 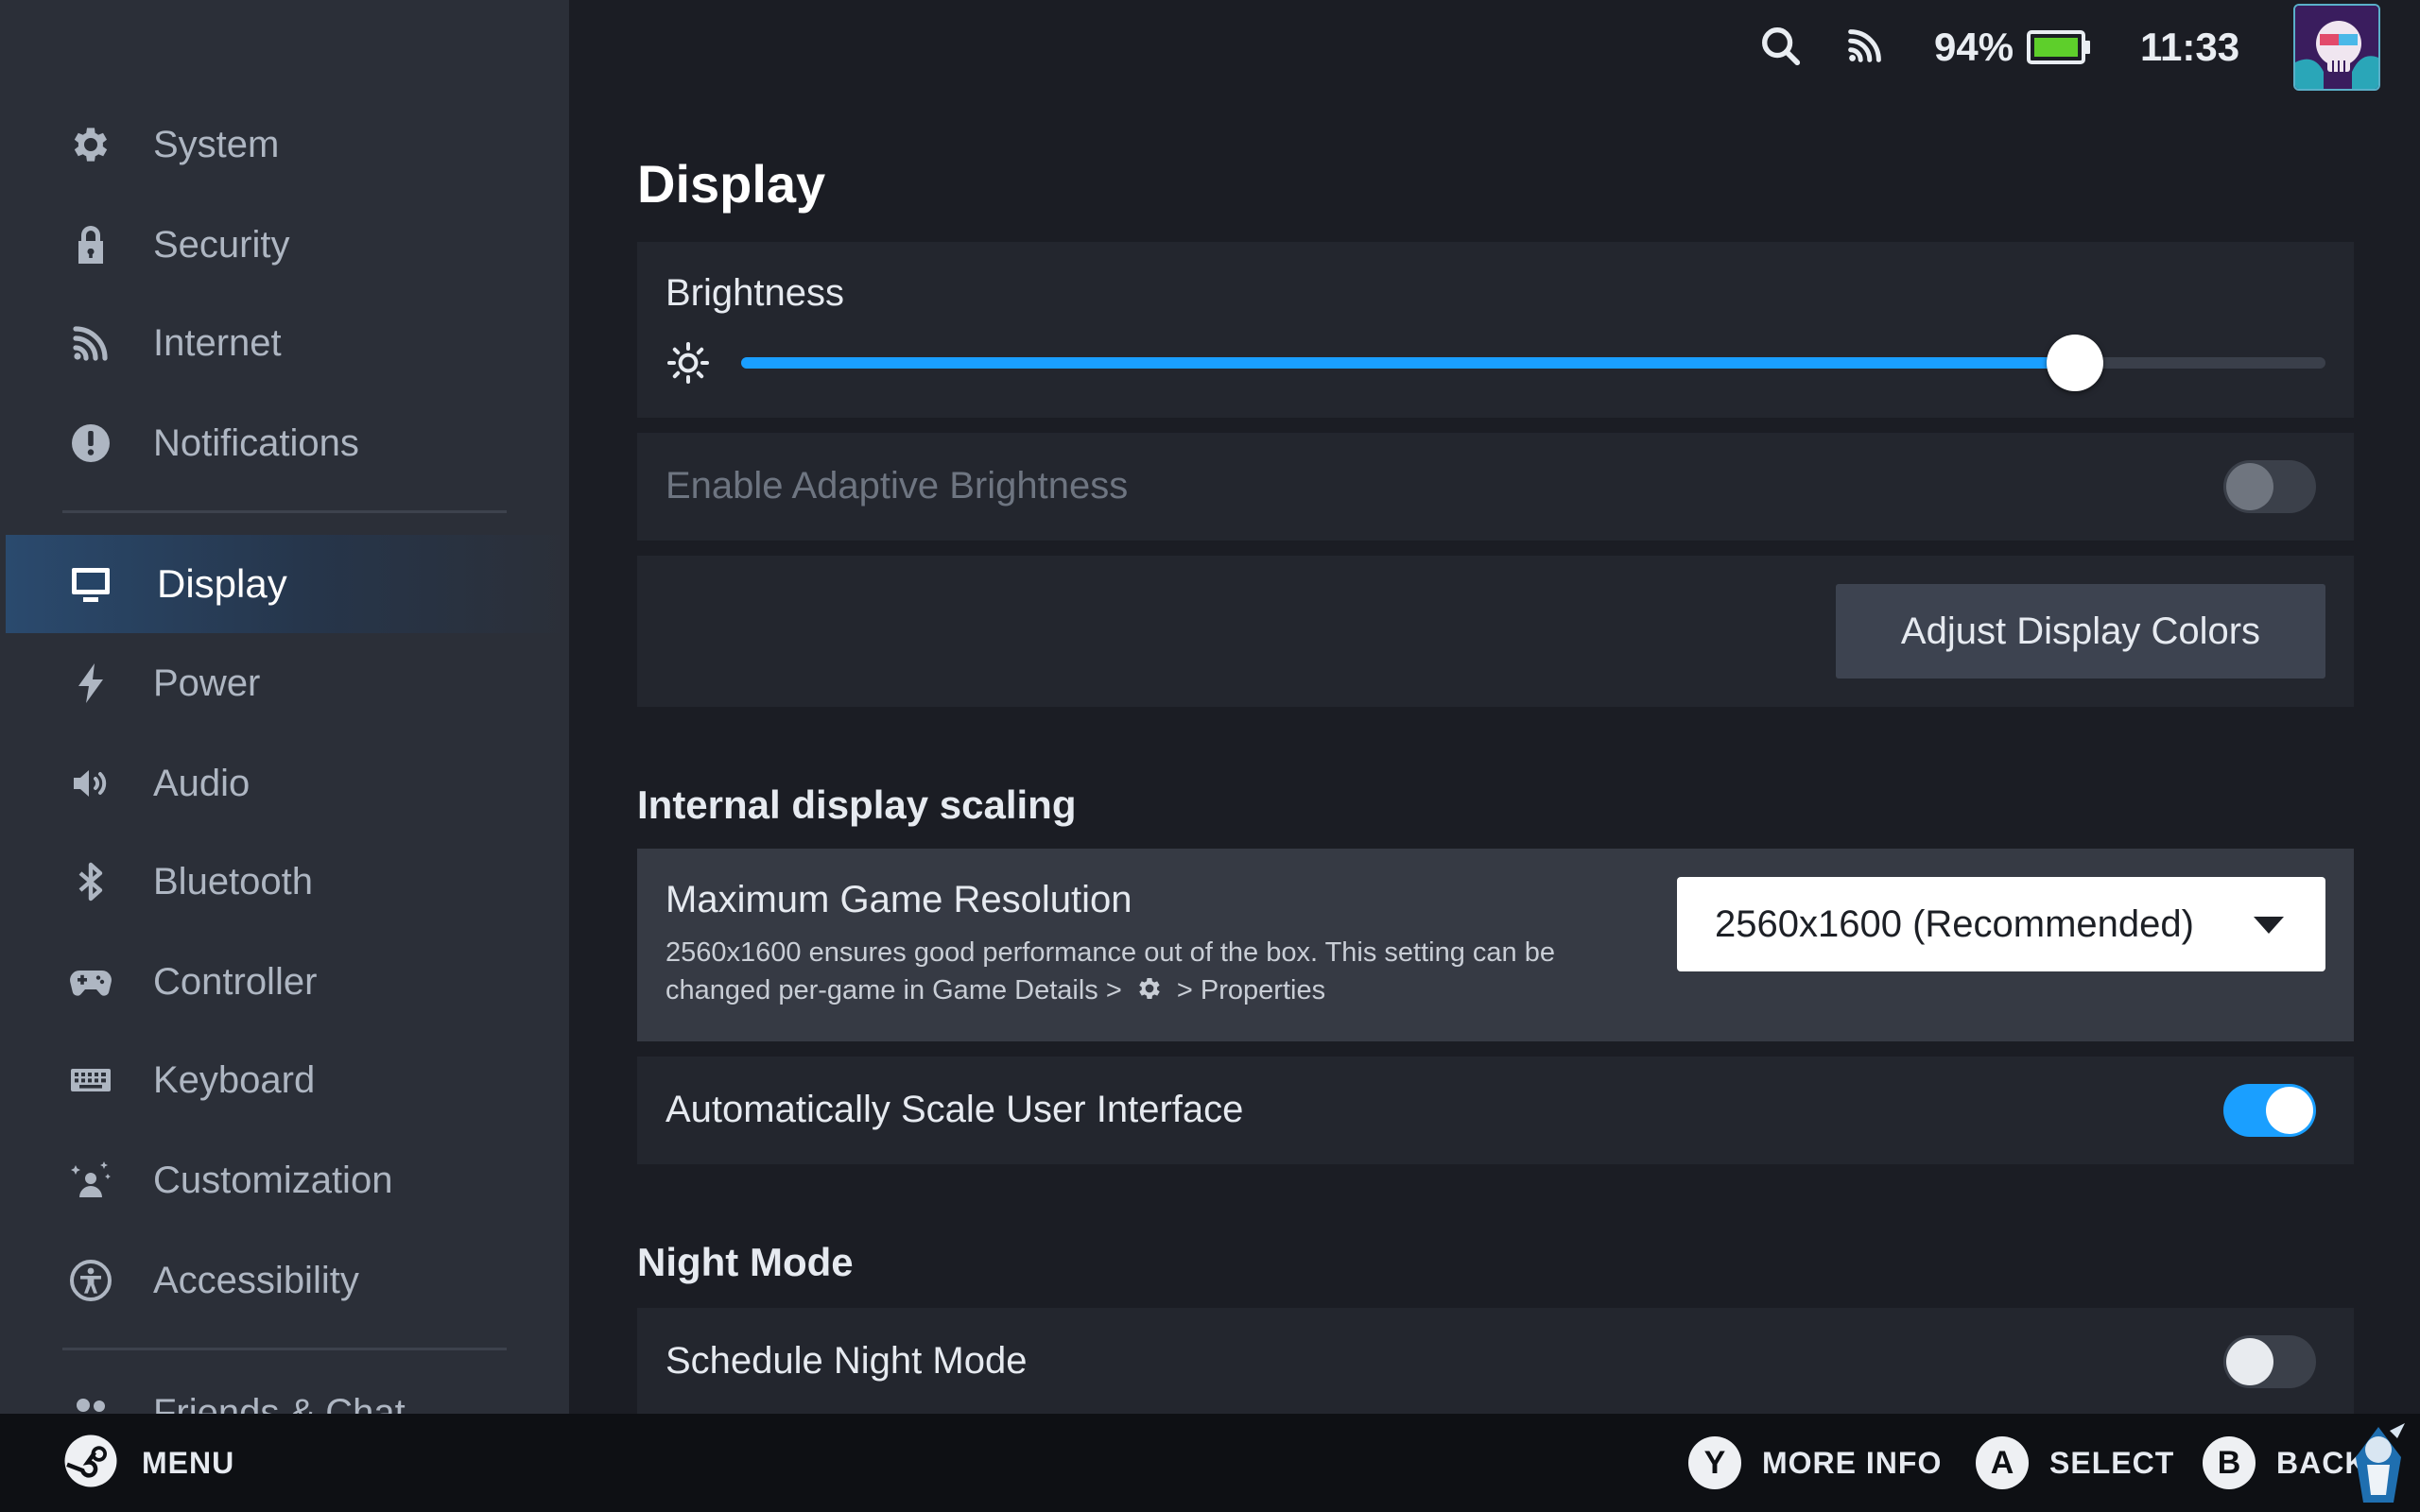 What do you see at coordinates (755, 293) in the screenshot?
I see `brightness-label: Brightness` at bounding box center [755, 293].